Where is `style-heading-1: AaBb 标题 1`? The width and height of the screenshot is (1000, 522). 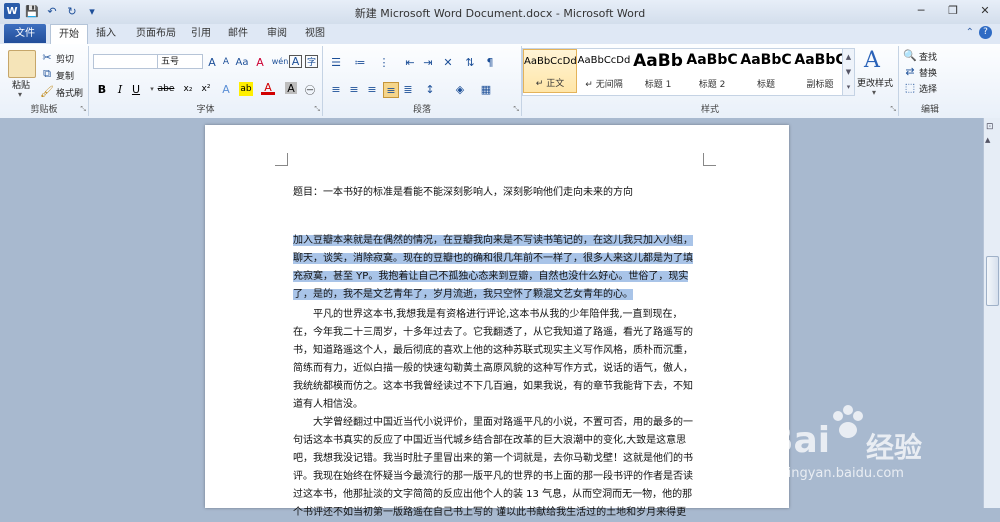 style-heading-1: AaBb 标题 1 is located at coordinates (658, 71).